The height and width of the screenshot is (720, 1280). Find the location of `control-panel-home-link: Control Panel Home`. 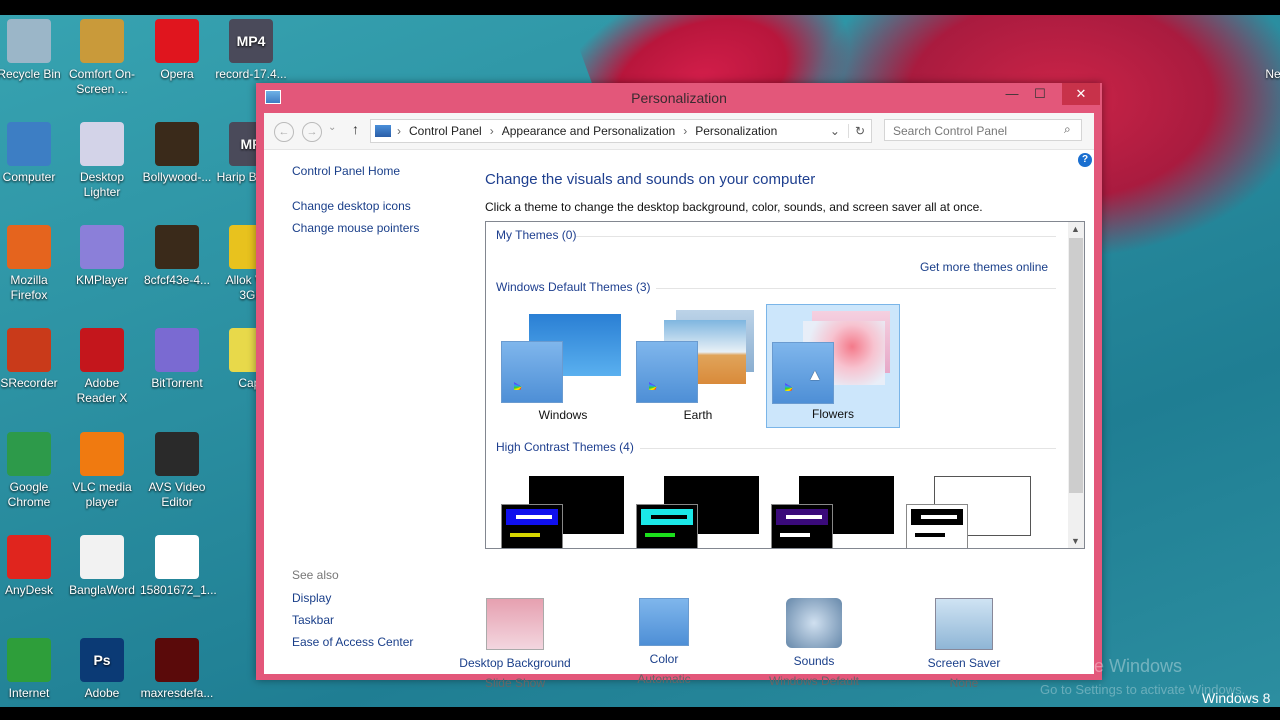

control-panel-home-link: Control Panel Home is located at coordinates (382, 171).